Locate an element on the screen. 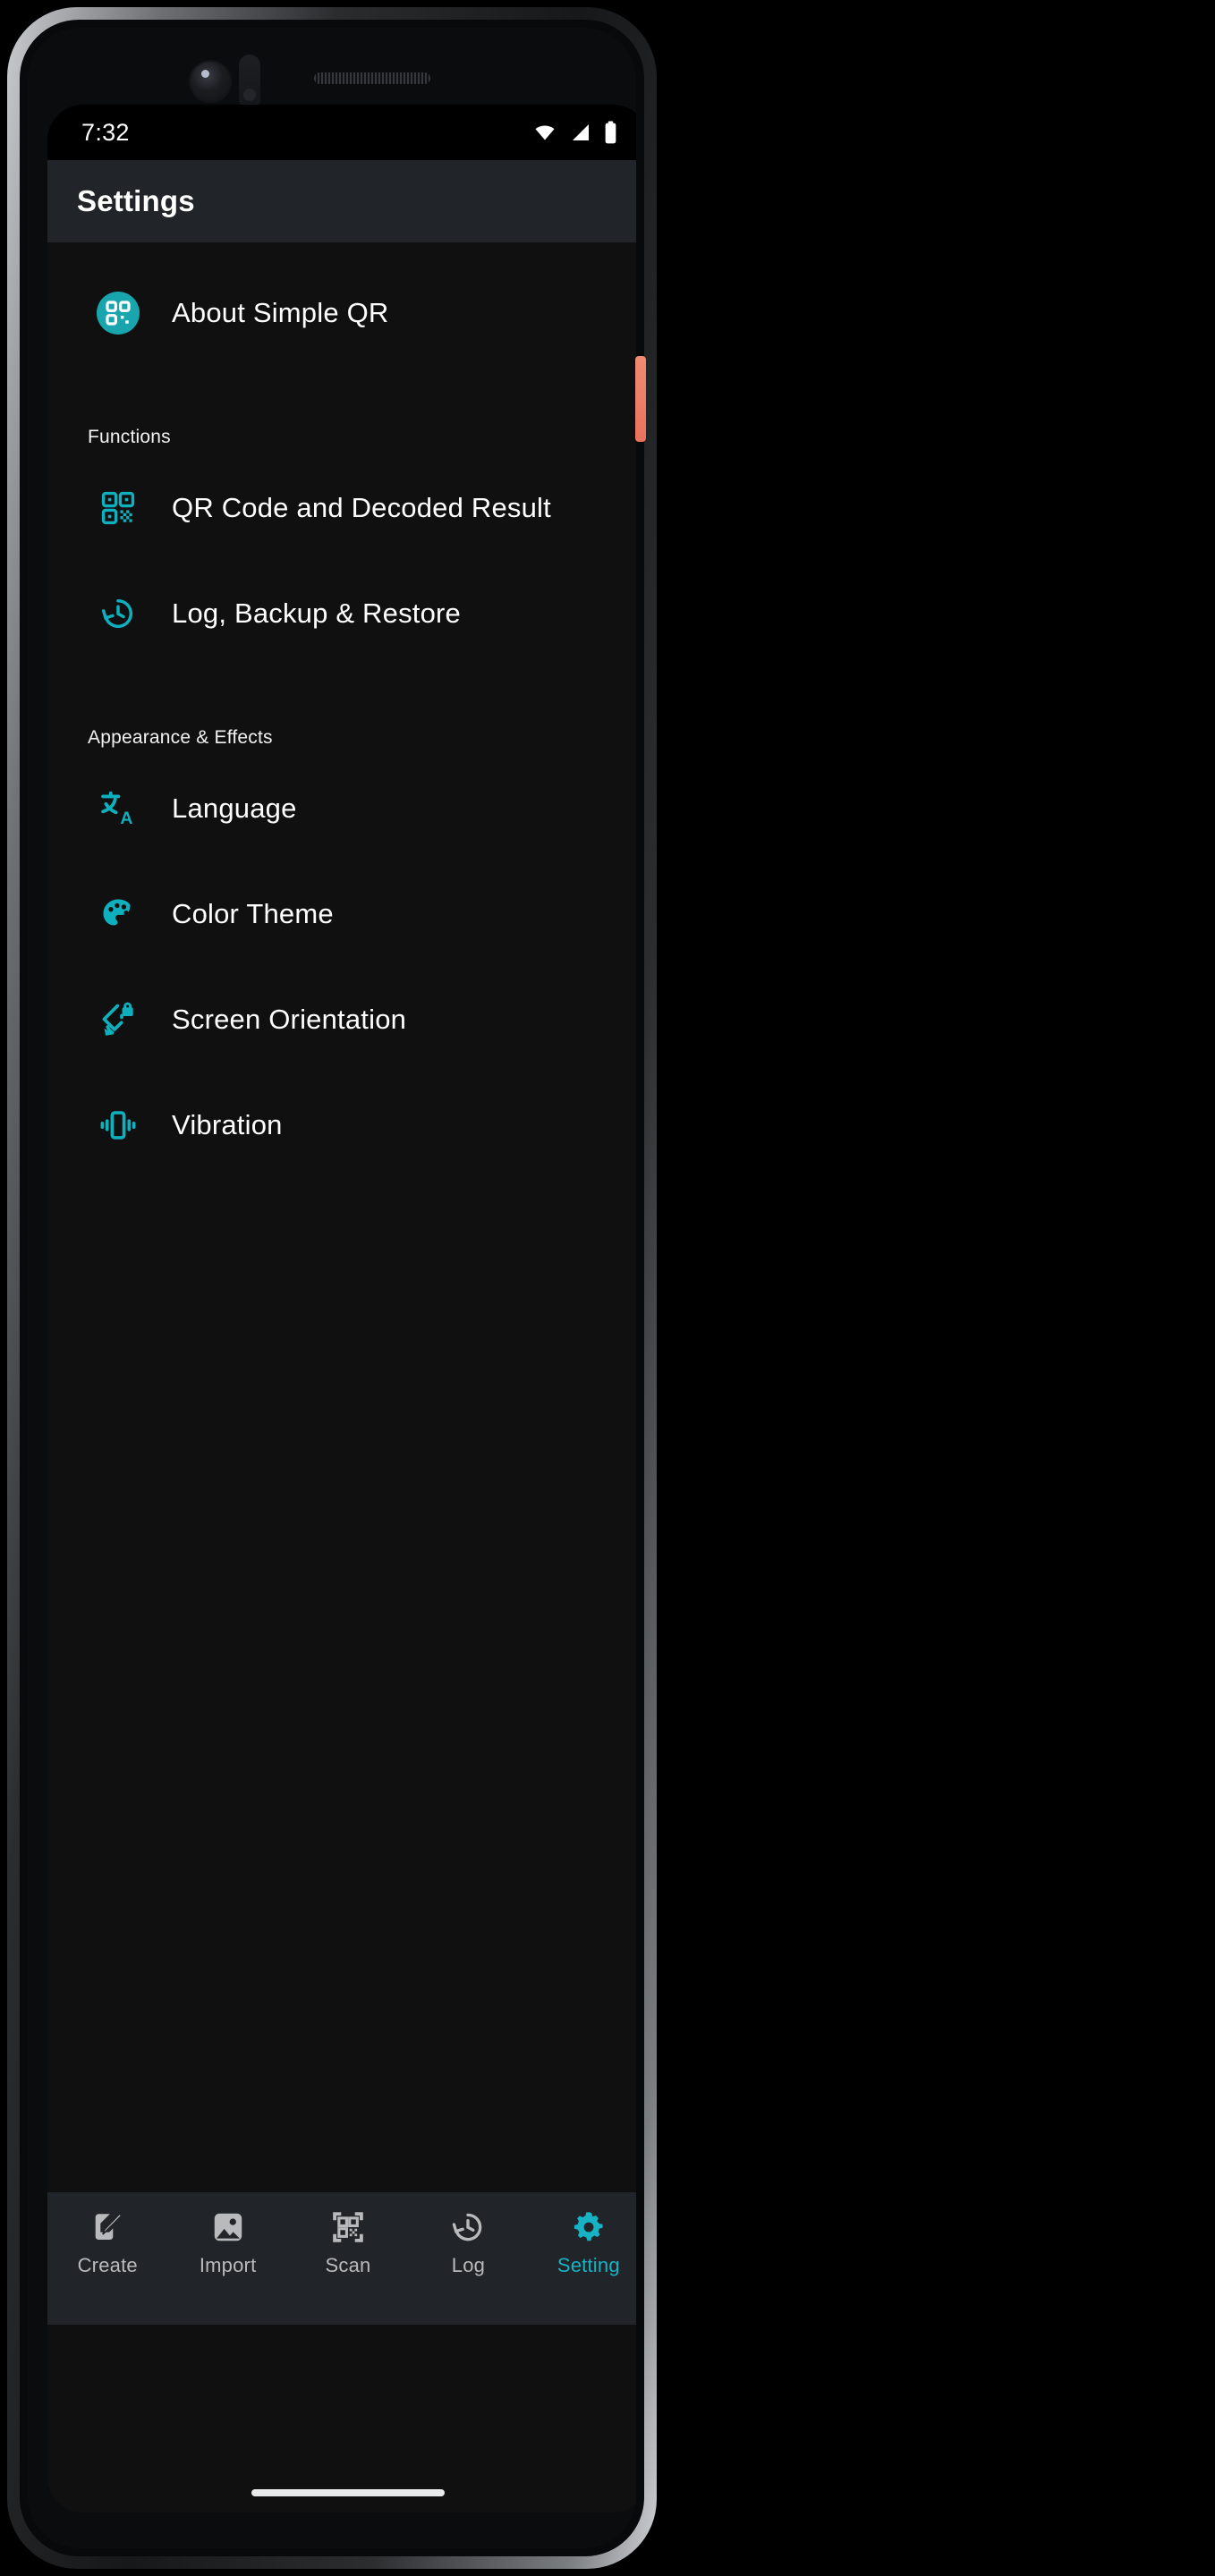 The width and height of the screenshot is (1215, 2576). gear-icon is located at coordinates (589, 2226).